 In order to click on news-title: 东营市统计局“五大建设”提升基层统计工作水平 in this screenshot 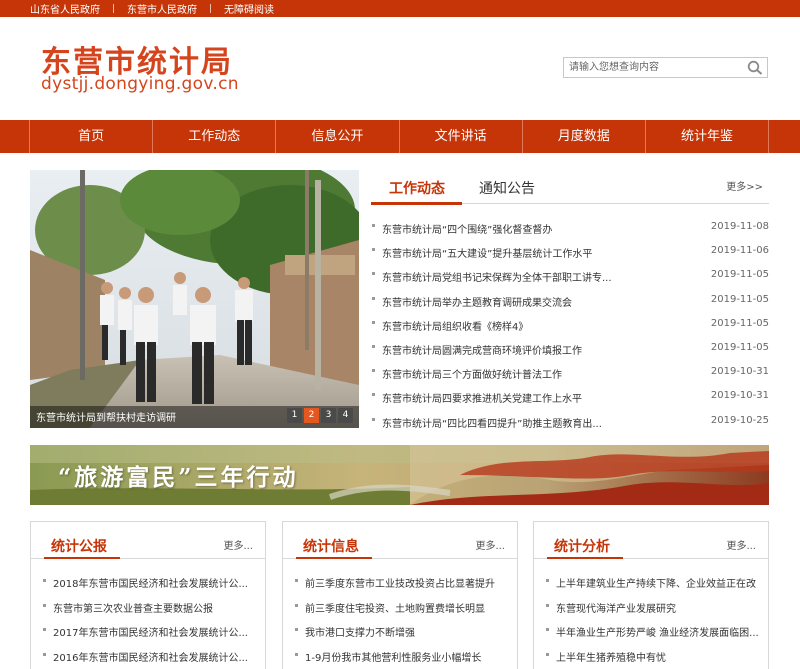, I will do `click(502, 252)`.